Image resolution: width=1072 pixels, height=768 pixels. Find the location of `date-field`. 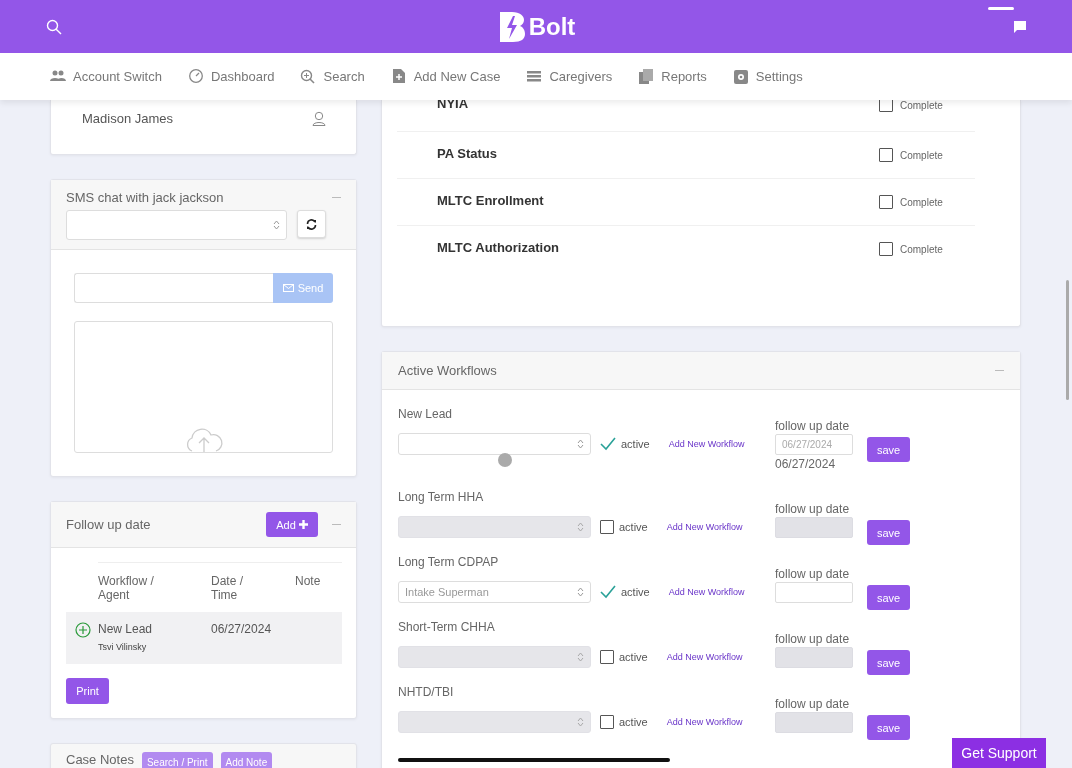

date-field is located at coordinates (814, 592).